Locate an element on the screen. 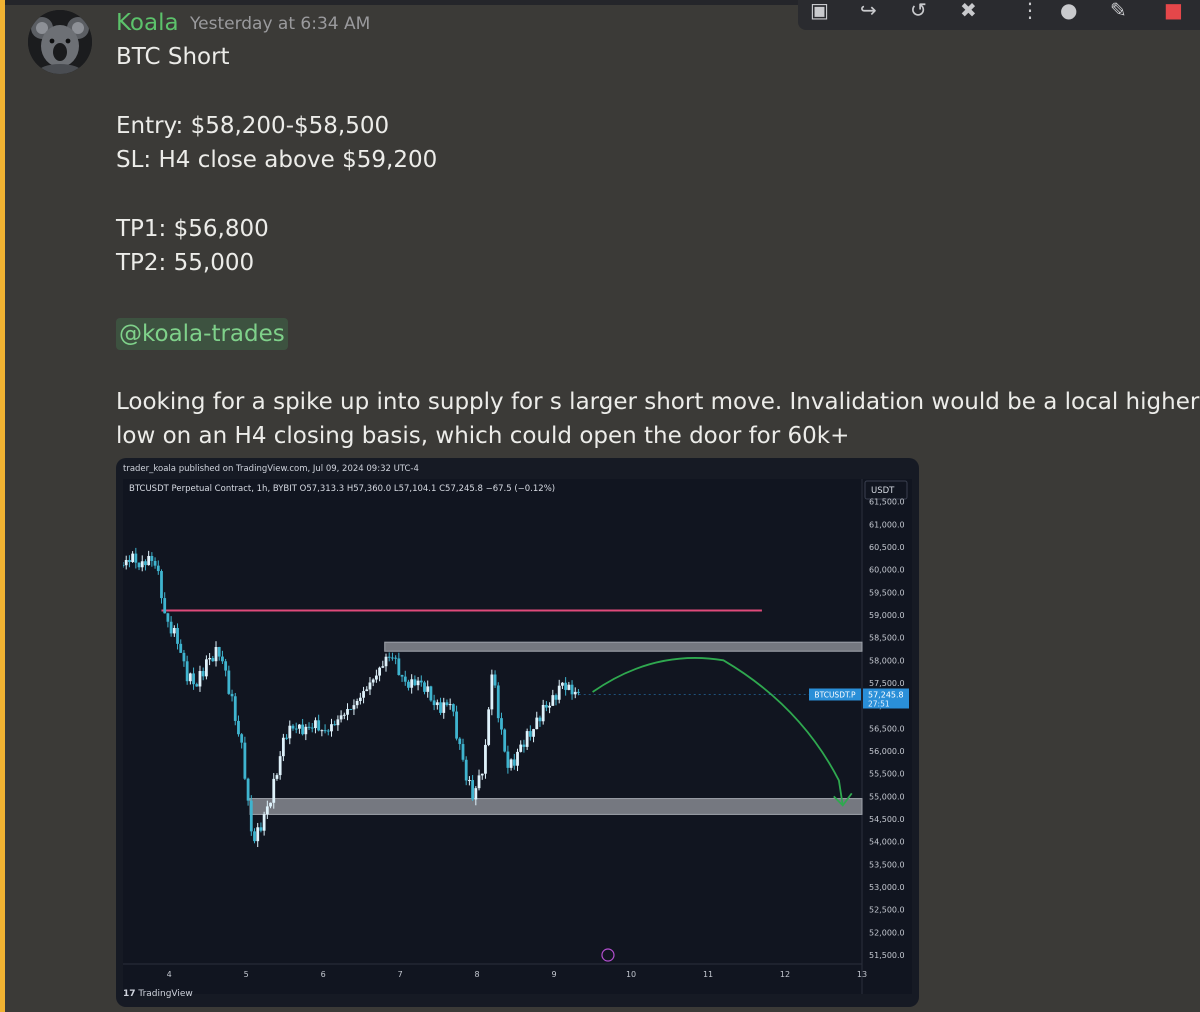 Image resolution: width=1200 pixels, height=1012 pixels. price-tag-timer: 27:51 is located at coordinates (879, 703).